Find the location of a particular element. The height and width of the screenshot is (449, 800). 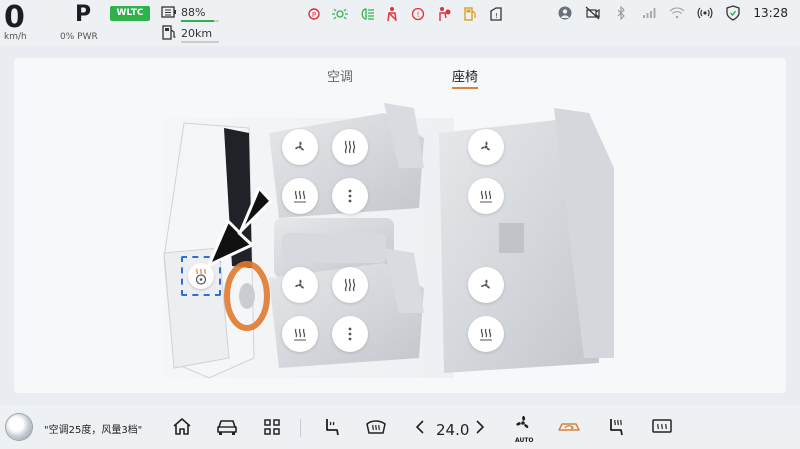

temperature-value: 24.0 is located at coordinates (453, 430).